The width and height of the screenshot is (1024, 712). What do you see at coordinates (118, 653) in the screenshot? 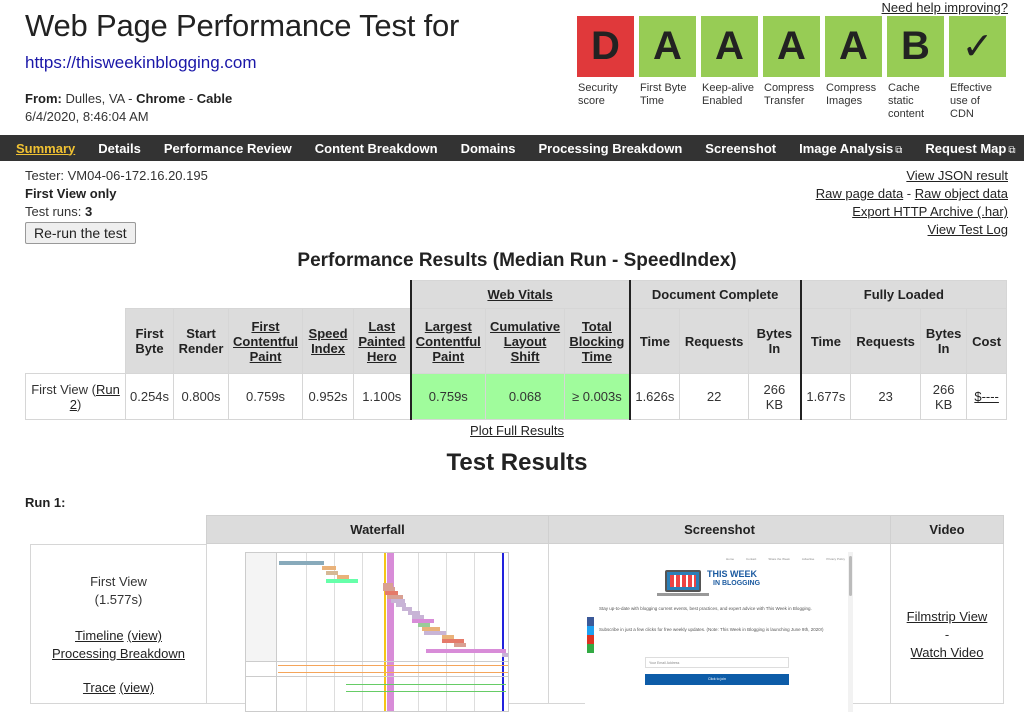
I see `processing-breakdown-link: Processing Breakdown` at bounding box center [118, 653].